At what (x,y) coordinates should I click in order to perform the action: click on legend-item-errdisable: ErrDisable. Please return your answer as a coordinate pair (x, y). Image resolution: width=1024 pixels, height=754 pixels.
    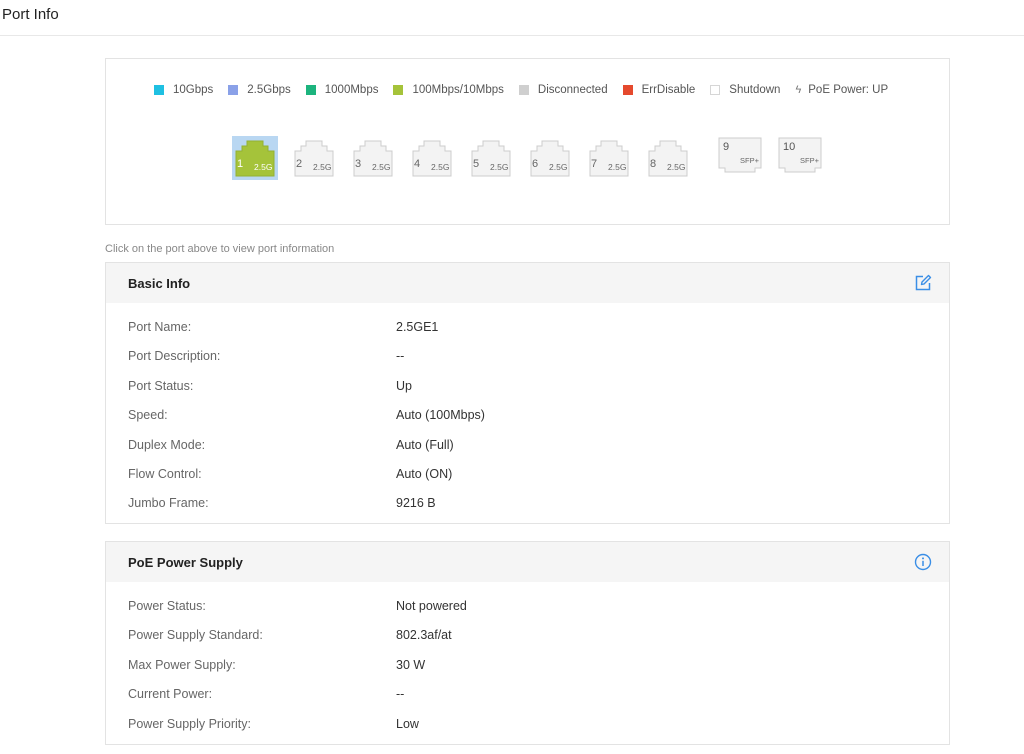
    Looking at the image, I should click on (659, 90).